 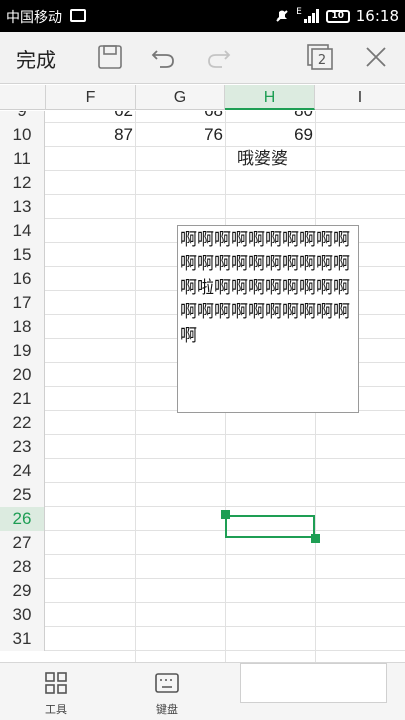 I want to click on table-row: 24, so click(x=202, y=471).